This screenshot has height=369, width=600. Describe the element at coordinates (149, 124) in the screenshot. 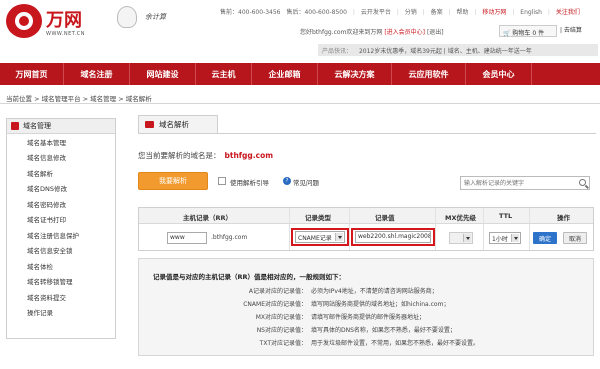

I see `resolve-icon` at that location.